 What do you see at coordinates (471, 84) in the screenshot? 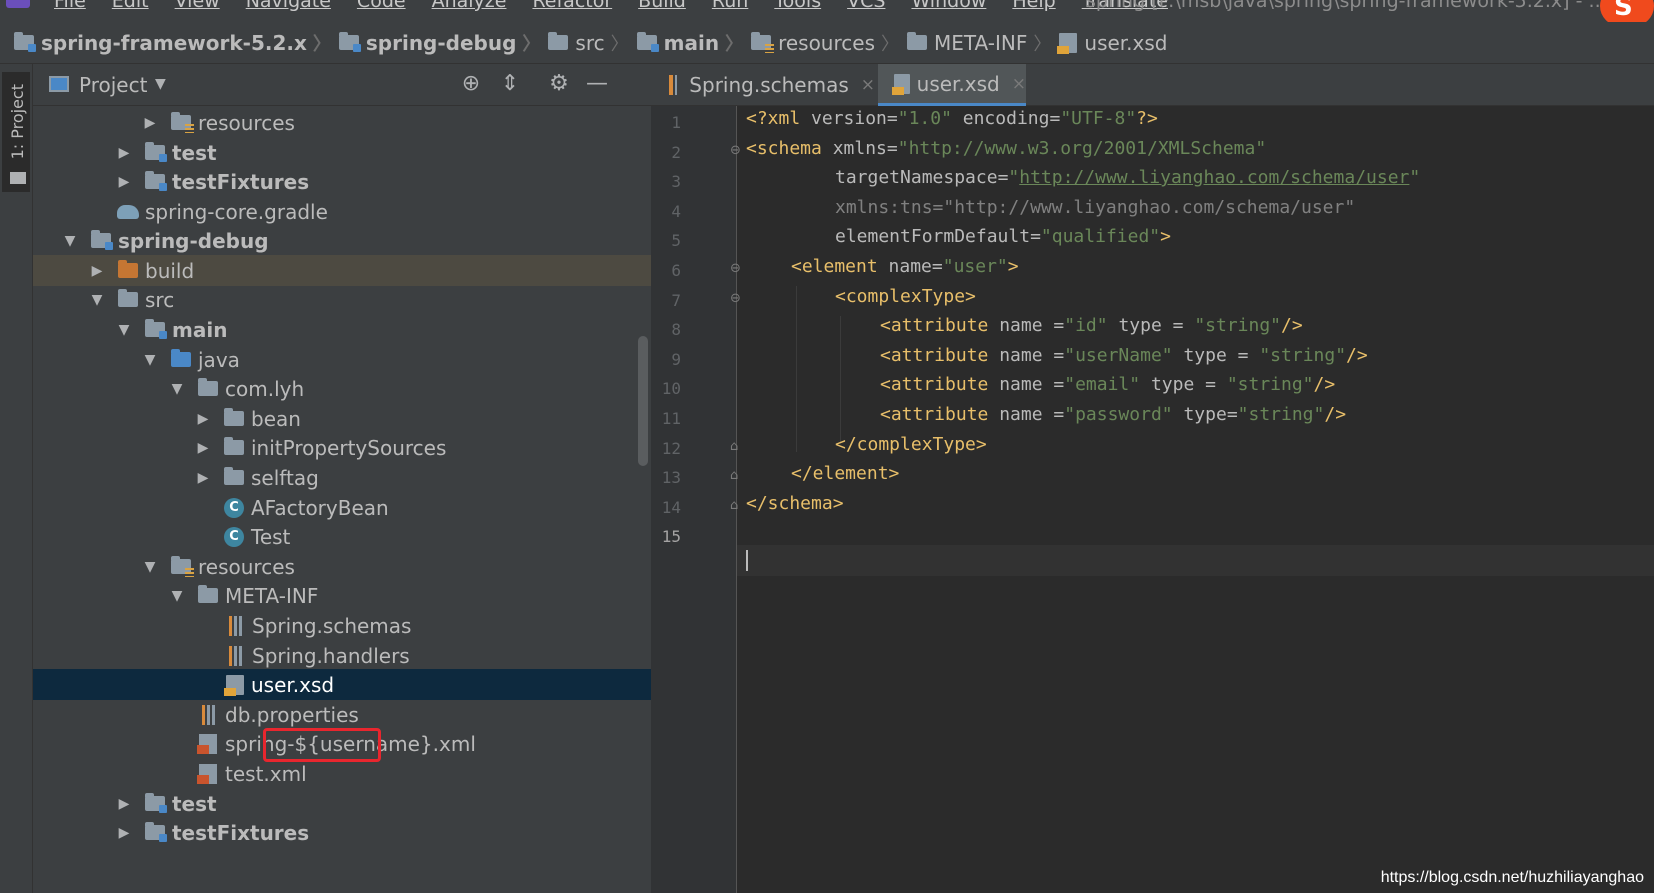
I see `locate-target-icon: ⊕` at bounding box center [471, 84].